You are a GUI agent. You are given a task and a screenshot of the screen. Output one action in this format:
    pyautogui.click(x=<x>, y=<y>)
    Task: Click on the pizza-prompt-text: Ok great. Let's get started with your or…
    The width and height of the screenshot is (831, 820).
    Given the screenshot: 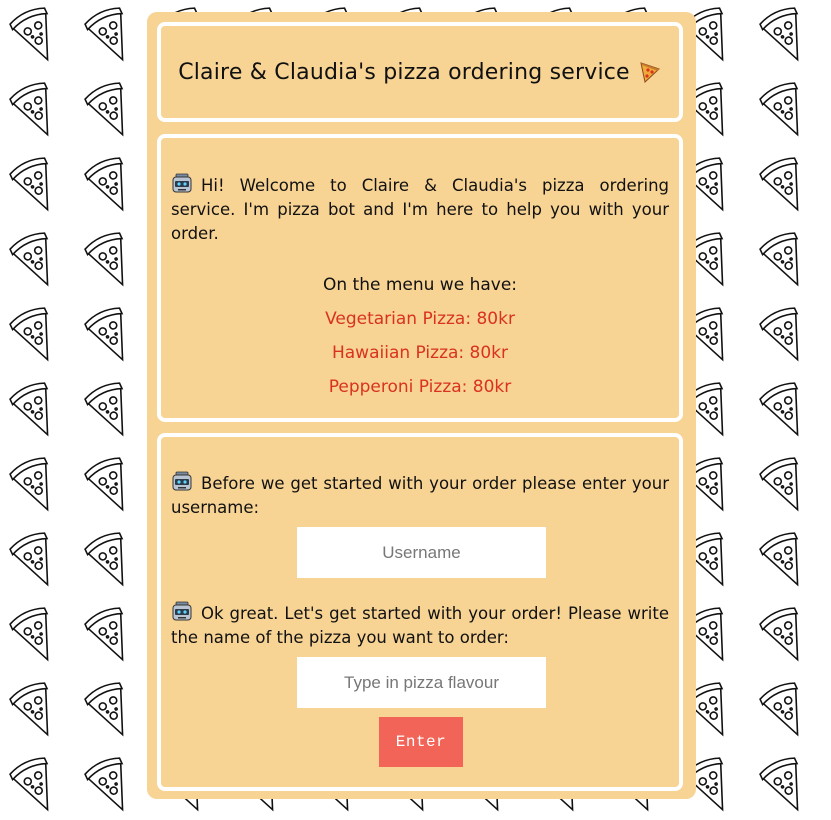 What is the action you would take?
    pyautogui.click(x=420, y=625)
    